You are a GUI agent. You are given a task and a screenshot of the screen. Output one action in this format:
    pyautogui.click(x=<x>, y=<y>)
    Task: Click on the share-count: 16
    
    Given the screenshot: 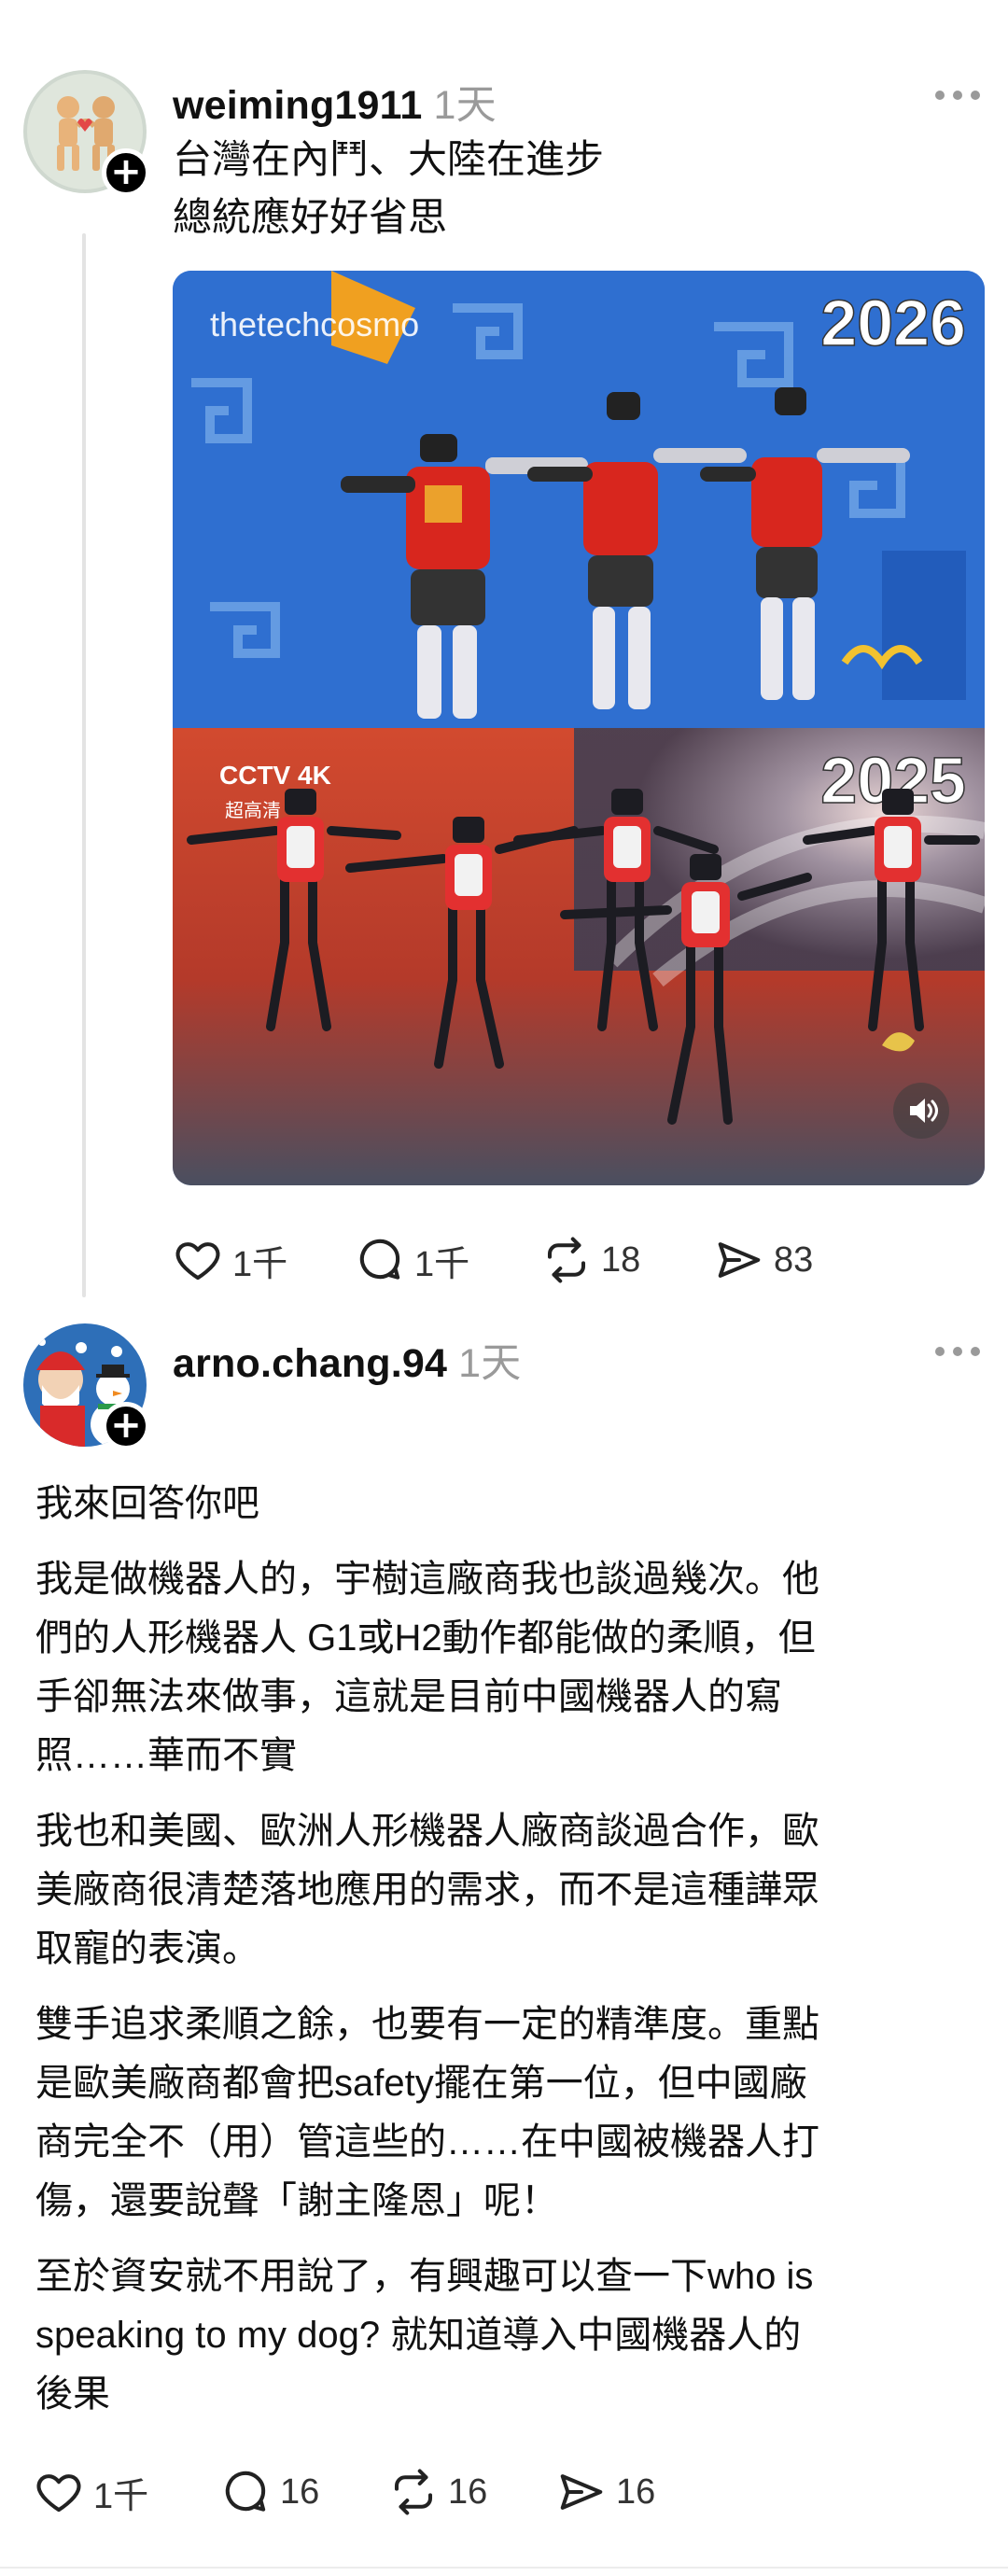 What is the action you would take?
    pyautogui.click(x=636, y=2491)
    